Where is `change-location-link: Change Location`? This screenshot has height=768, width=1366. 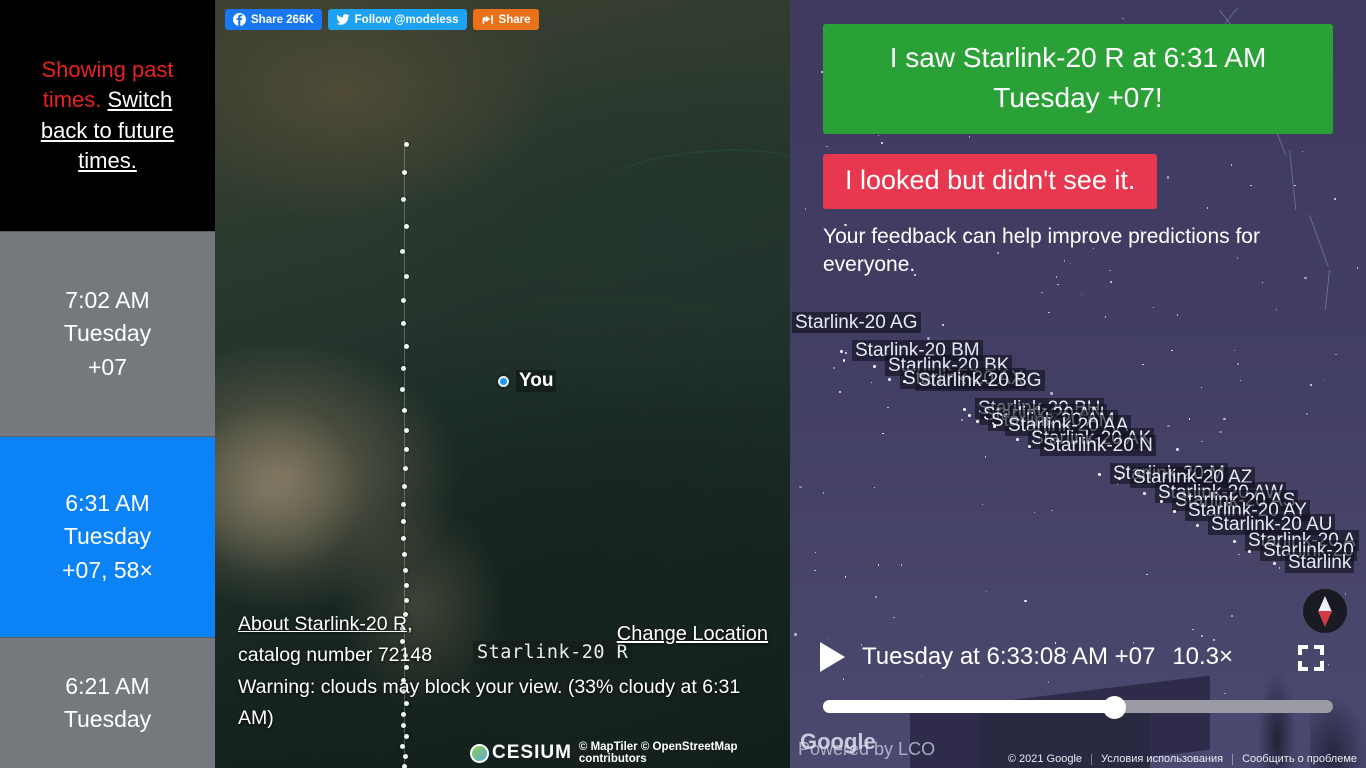 change-location-link: Change Location is located at coordinates (692, 634).